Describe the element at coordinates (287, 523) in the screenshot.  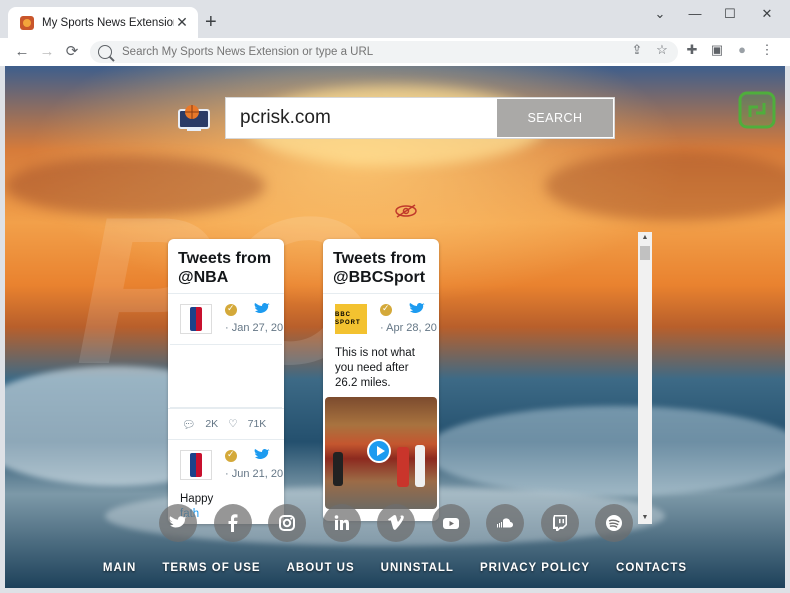
I see `instagram-icon` at that location.